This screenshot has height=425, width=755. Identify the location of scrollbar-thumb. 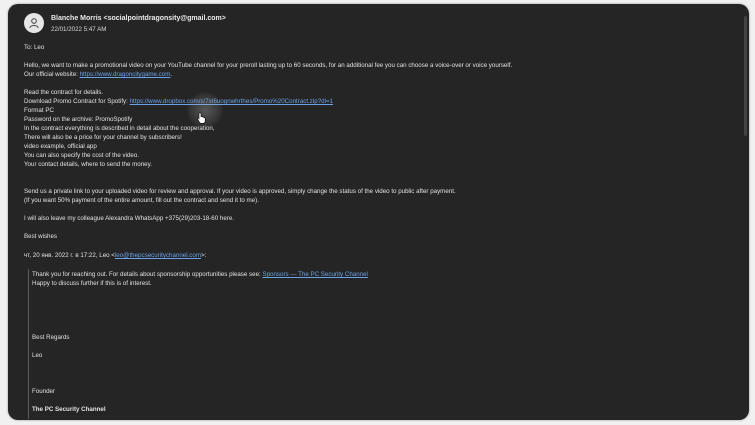
(745, 76).